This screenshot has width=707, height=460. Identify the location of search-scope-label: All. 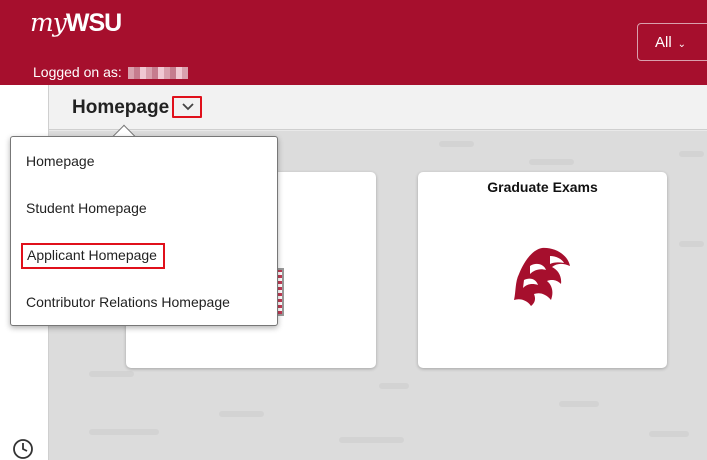
(663, 42).